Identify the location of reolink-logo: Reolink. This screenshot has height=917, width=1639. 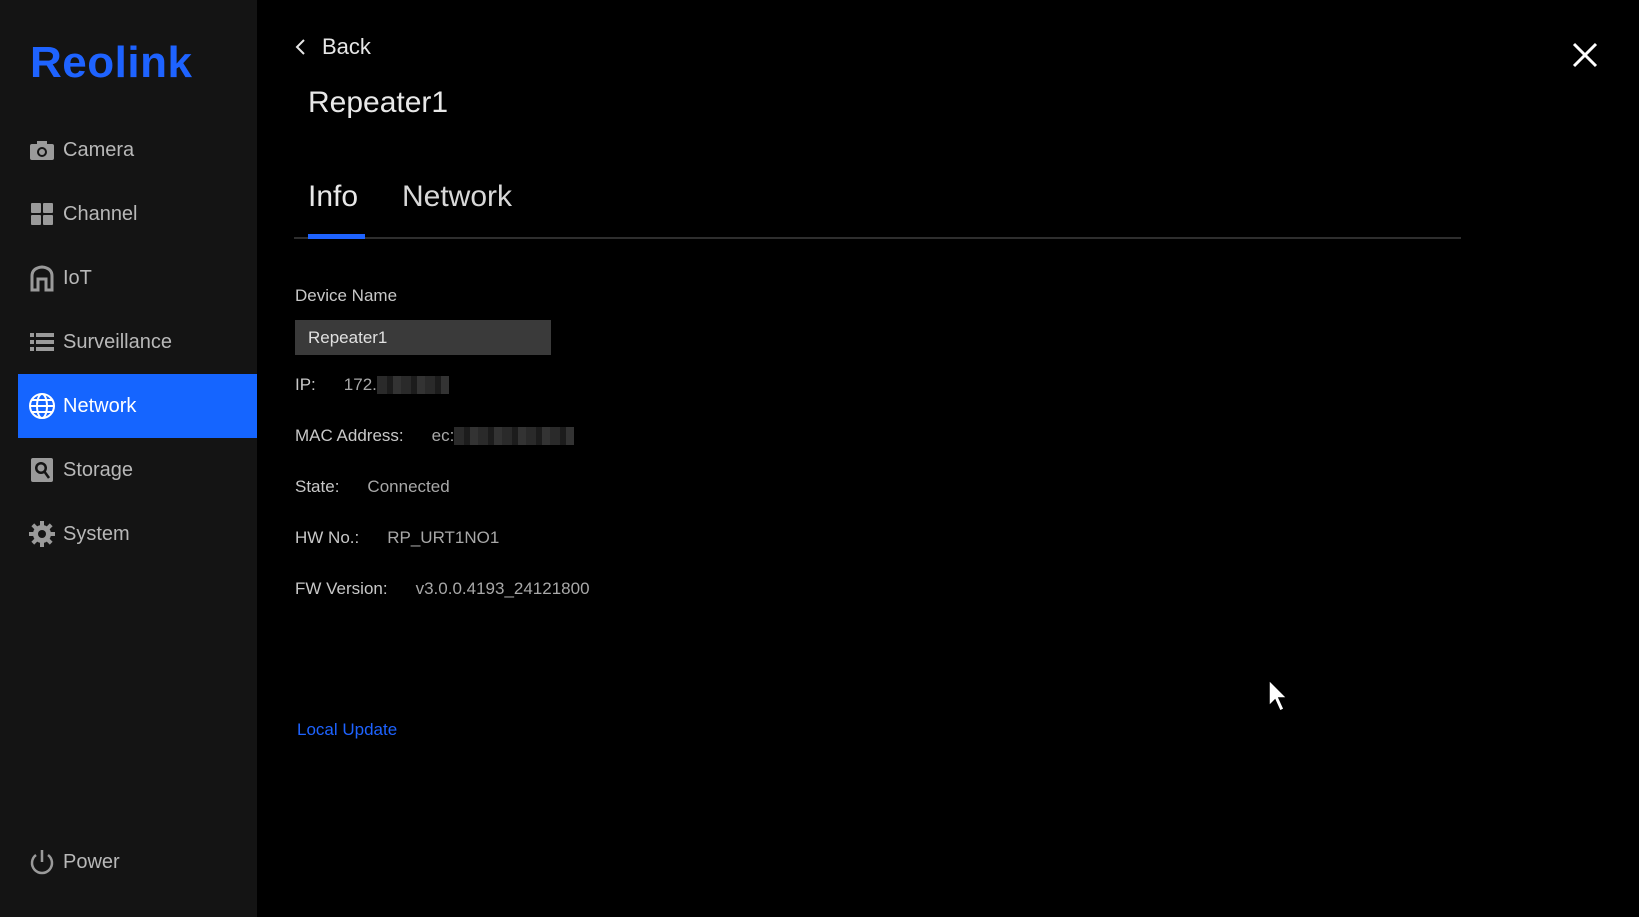
(111, 62).